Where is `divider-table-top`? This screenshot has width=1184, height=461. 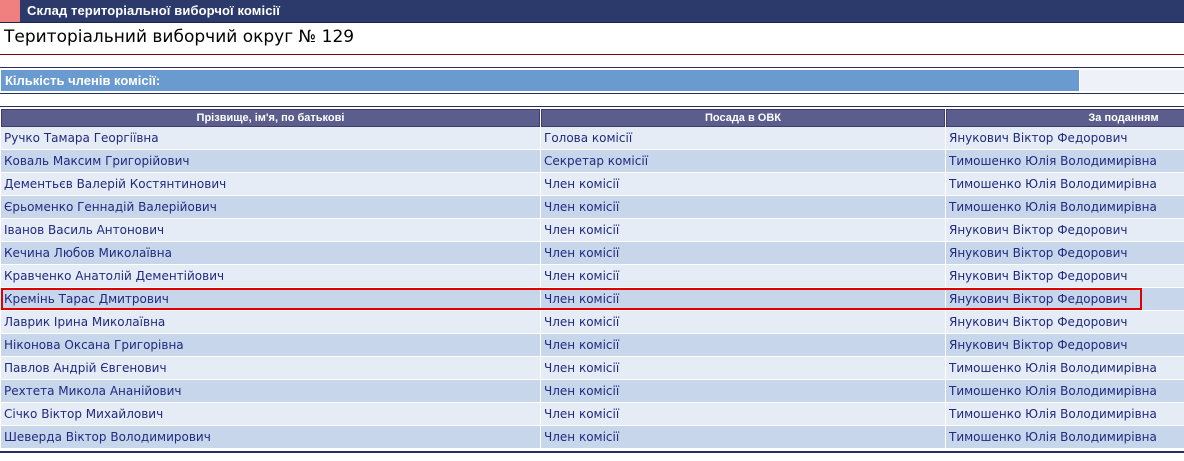 divider-table-top is located at coordinates (592, 106).